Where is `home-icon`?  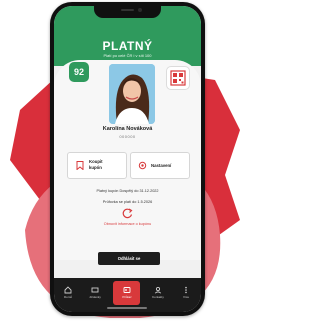 home-icon is located at coordinates (68, 290).